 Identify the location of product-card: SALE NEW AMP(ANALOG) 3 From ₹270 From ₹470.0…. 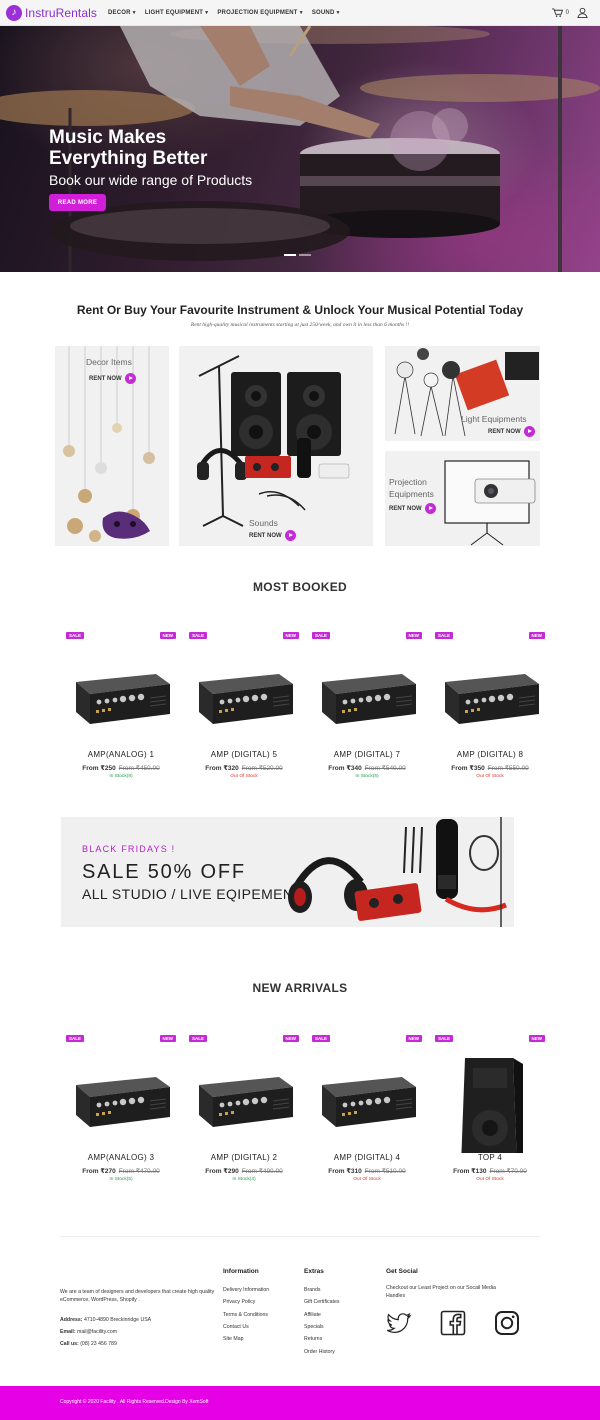
(121, 1115).